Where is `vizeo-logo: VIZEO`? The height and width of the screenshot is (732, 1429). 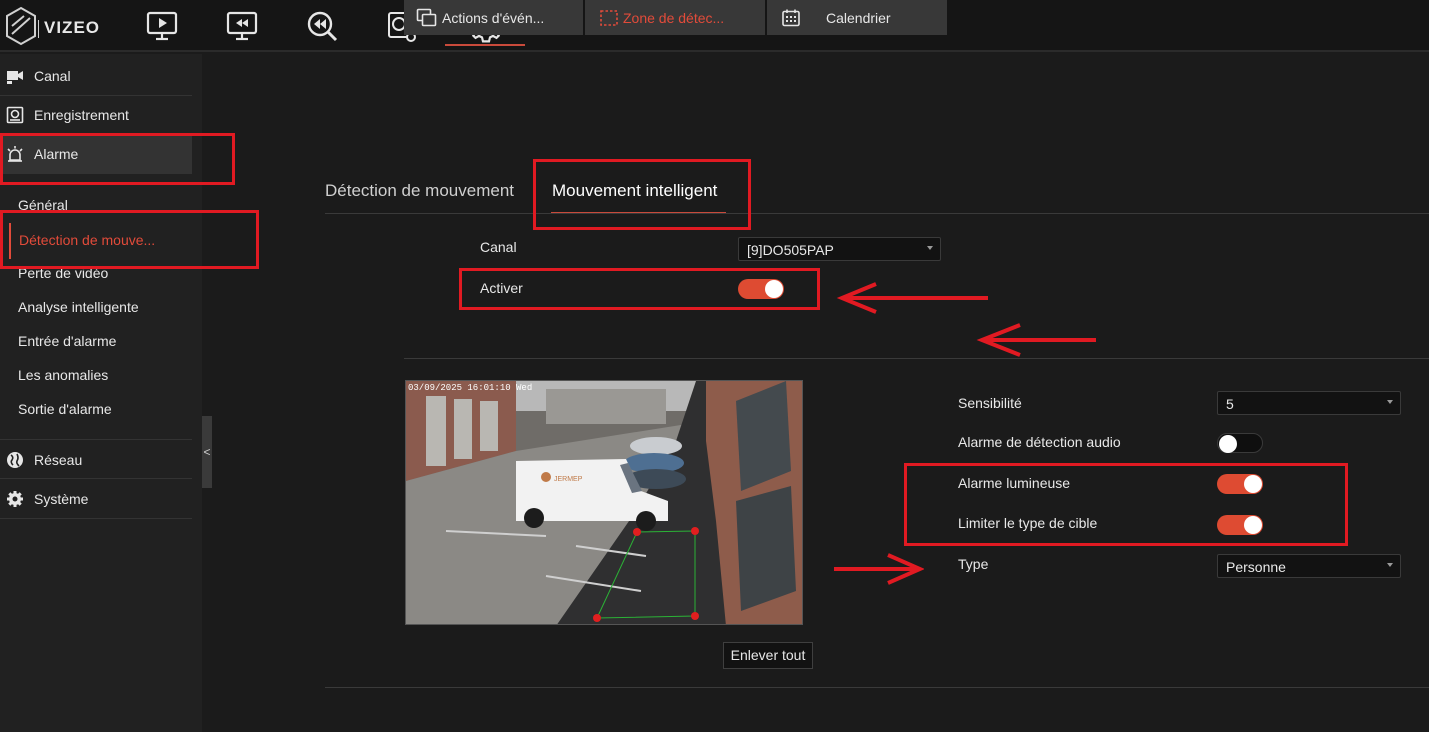
vizeo-logo: VIZEO is located at coordinates (51, 26).